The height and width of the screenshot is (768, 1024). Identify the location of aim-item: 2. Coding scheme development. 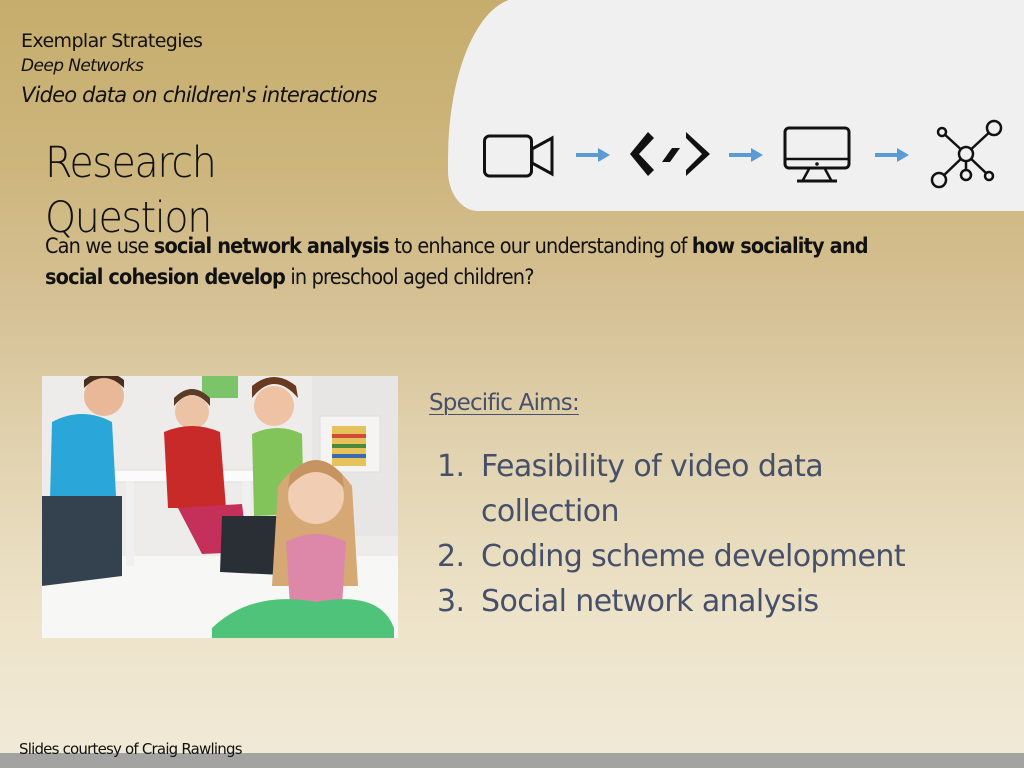
(694, 556).